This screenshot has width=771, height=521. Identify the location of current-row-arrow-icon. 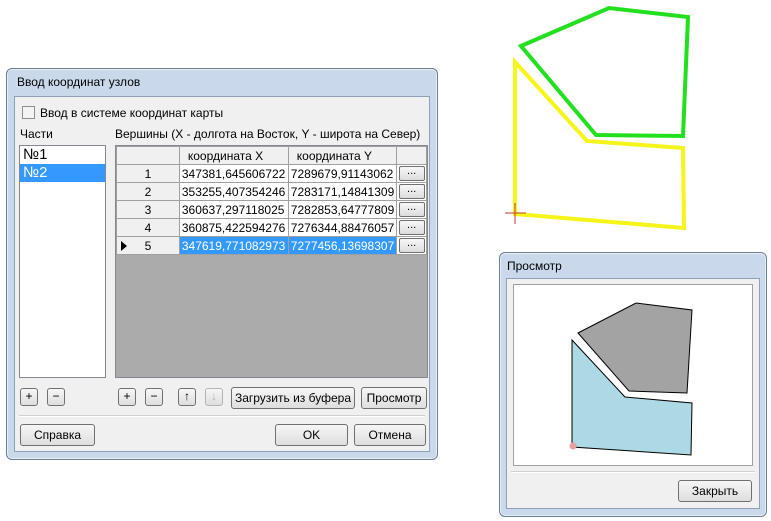
(124, 246).